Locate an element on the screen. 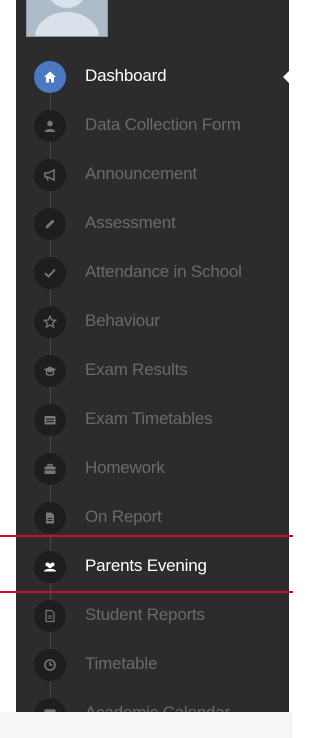 The image size is (320, 738). left-gutter is located at coordinates (8, 356).